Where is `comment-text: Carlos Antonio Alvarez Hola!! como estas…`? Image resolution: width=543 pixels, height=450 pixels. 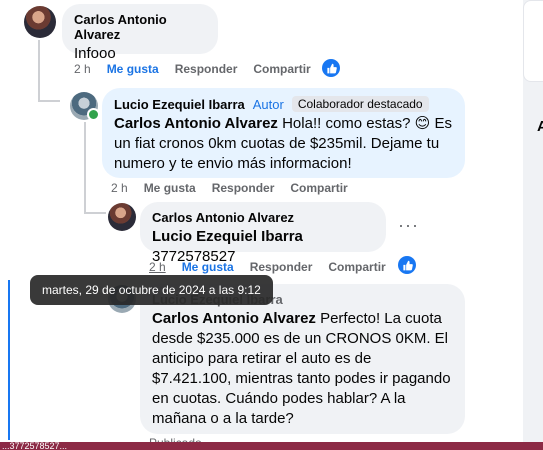 comment-text: Carlos Antonio Alvarez Hola!! como estas… is located at coordinates (283, 144).